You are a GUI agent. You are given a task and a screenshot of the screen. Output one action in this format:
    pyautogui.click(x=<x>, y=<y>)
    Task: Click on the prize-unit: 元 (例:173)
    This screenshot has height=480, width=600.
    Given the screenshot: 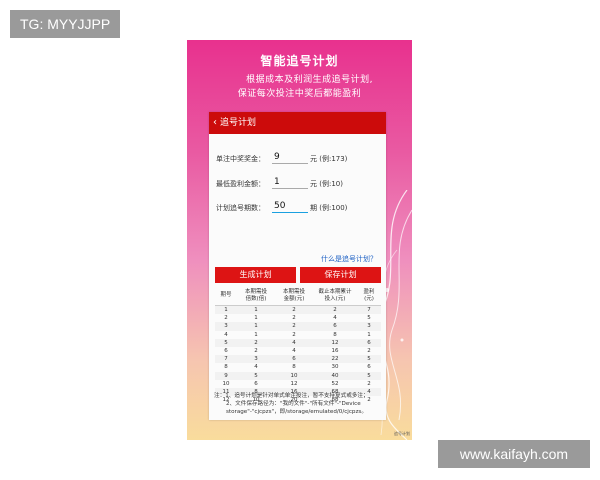 What is the action you would take?
    pyautogui.click(x=329, y=159)
    